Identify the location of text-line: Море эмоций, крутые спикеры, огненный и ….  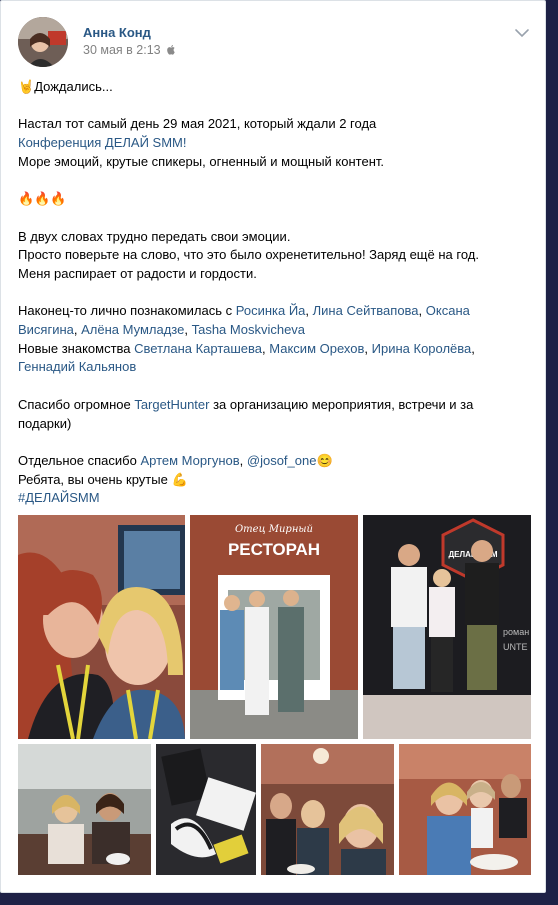
(201, 161).